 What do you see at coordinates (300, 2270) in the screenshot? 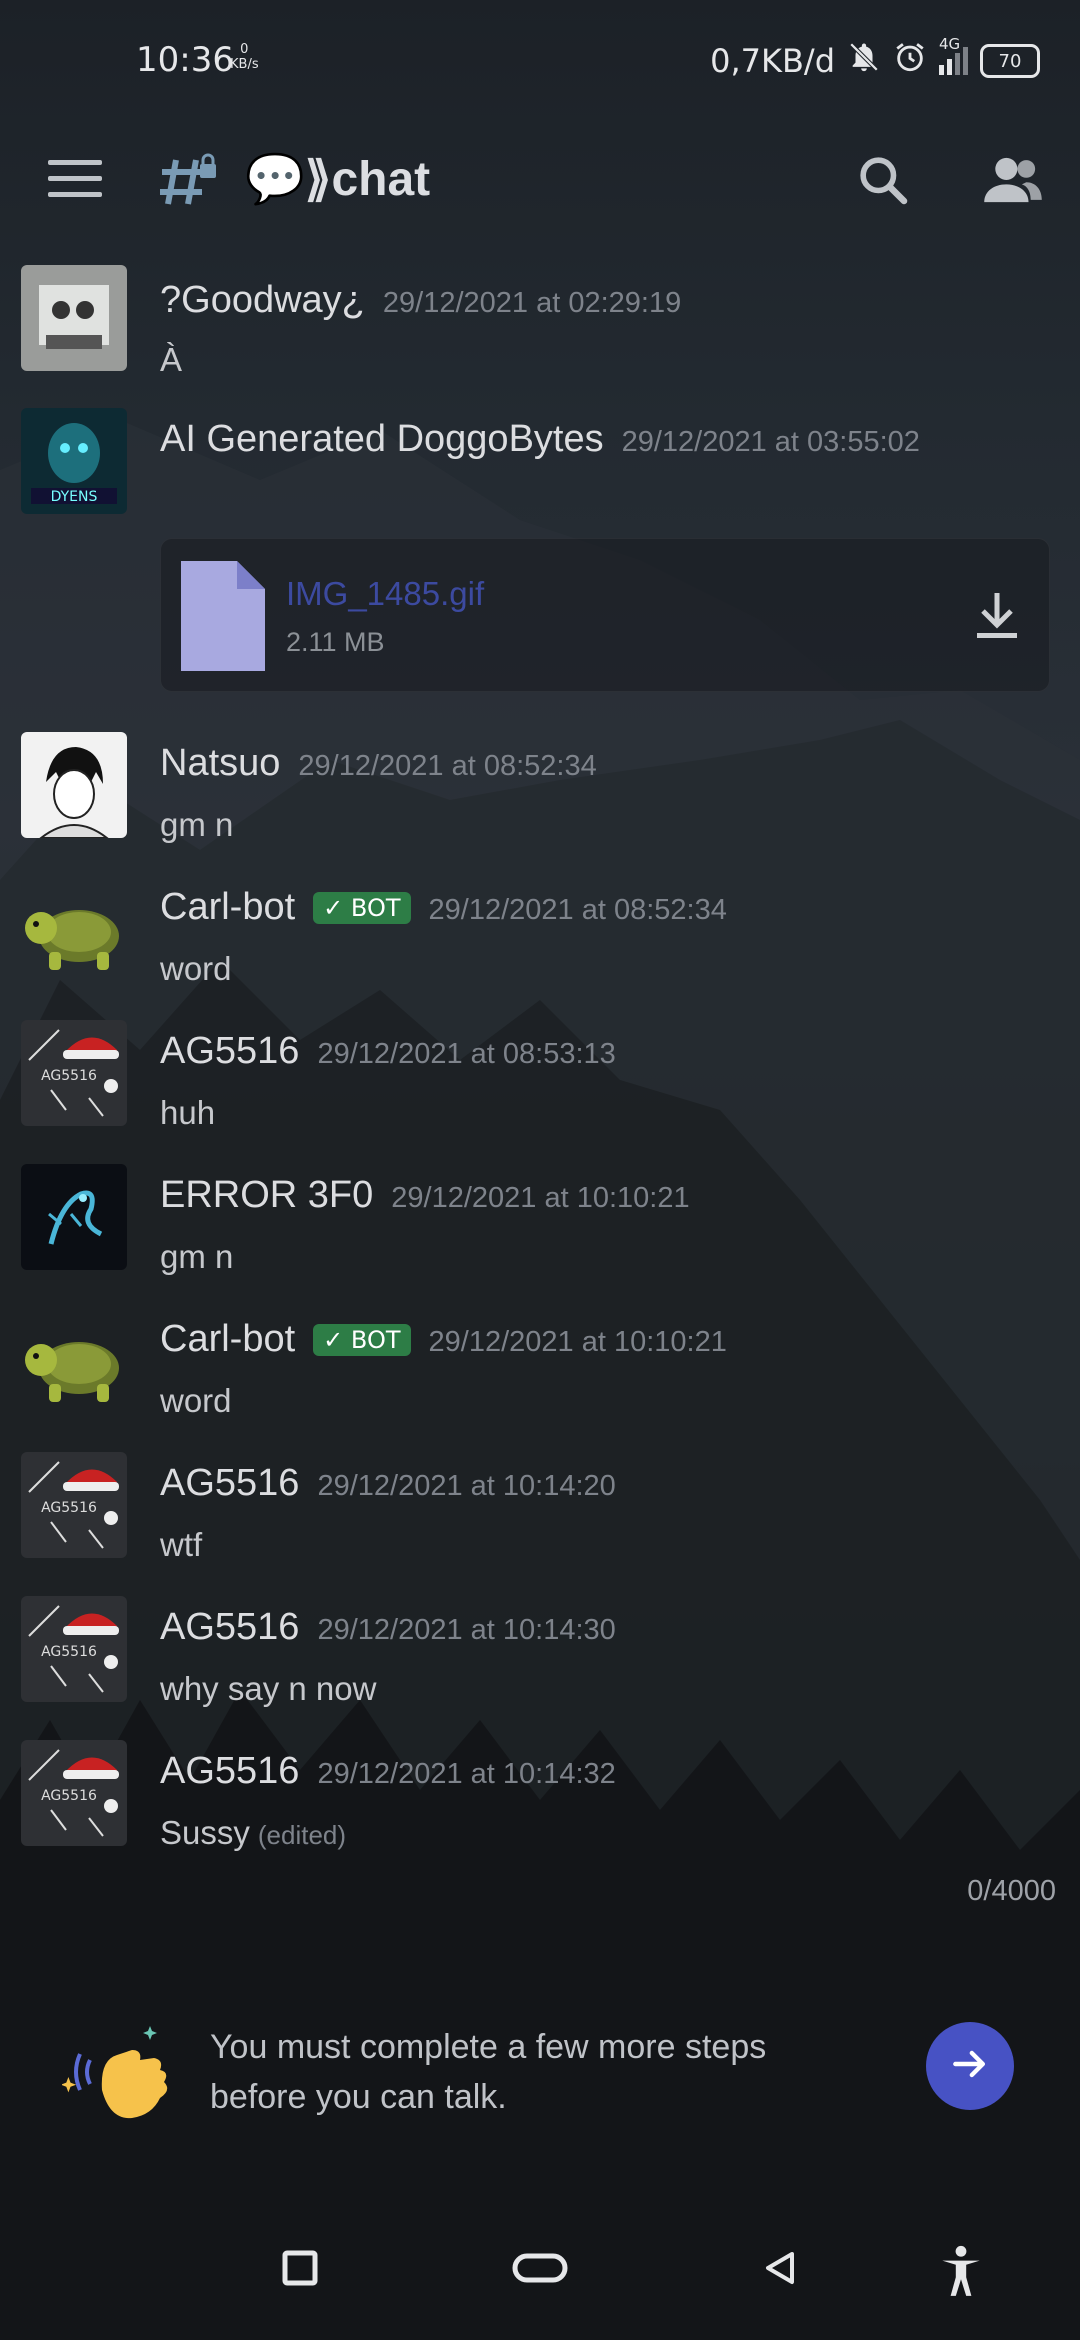
I see `recents-icon` at bounding box center [300, 2270].